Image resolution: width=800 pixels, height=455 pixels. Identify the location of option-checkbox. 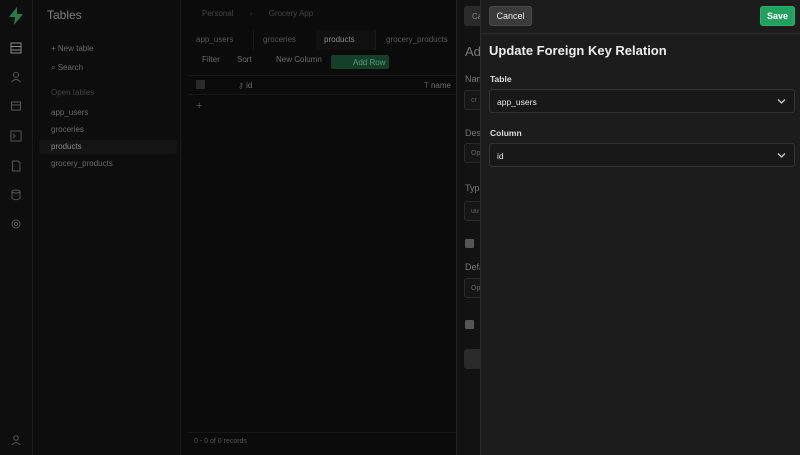
(469, 243).